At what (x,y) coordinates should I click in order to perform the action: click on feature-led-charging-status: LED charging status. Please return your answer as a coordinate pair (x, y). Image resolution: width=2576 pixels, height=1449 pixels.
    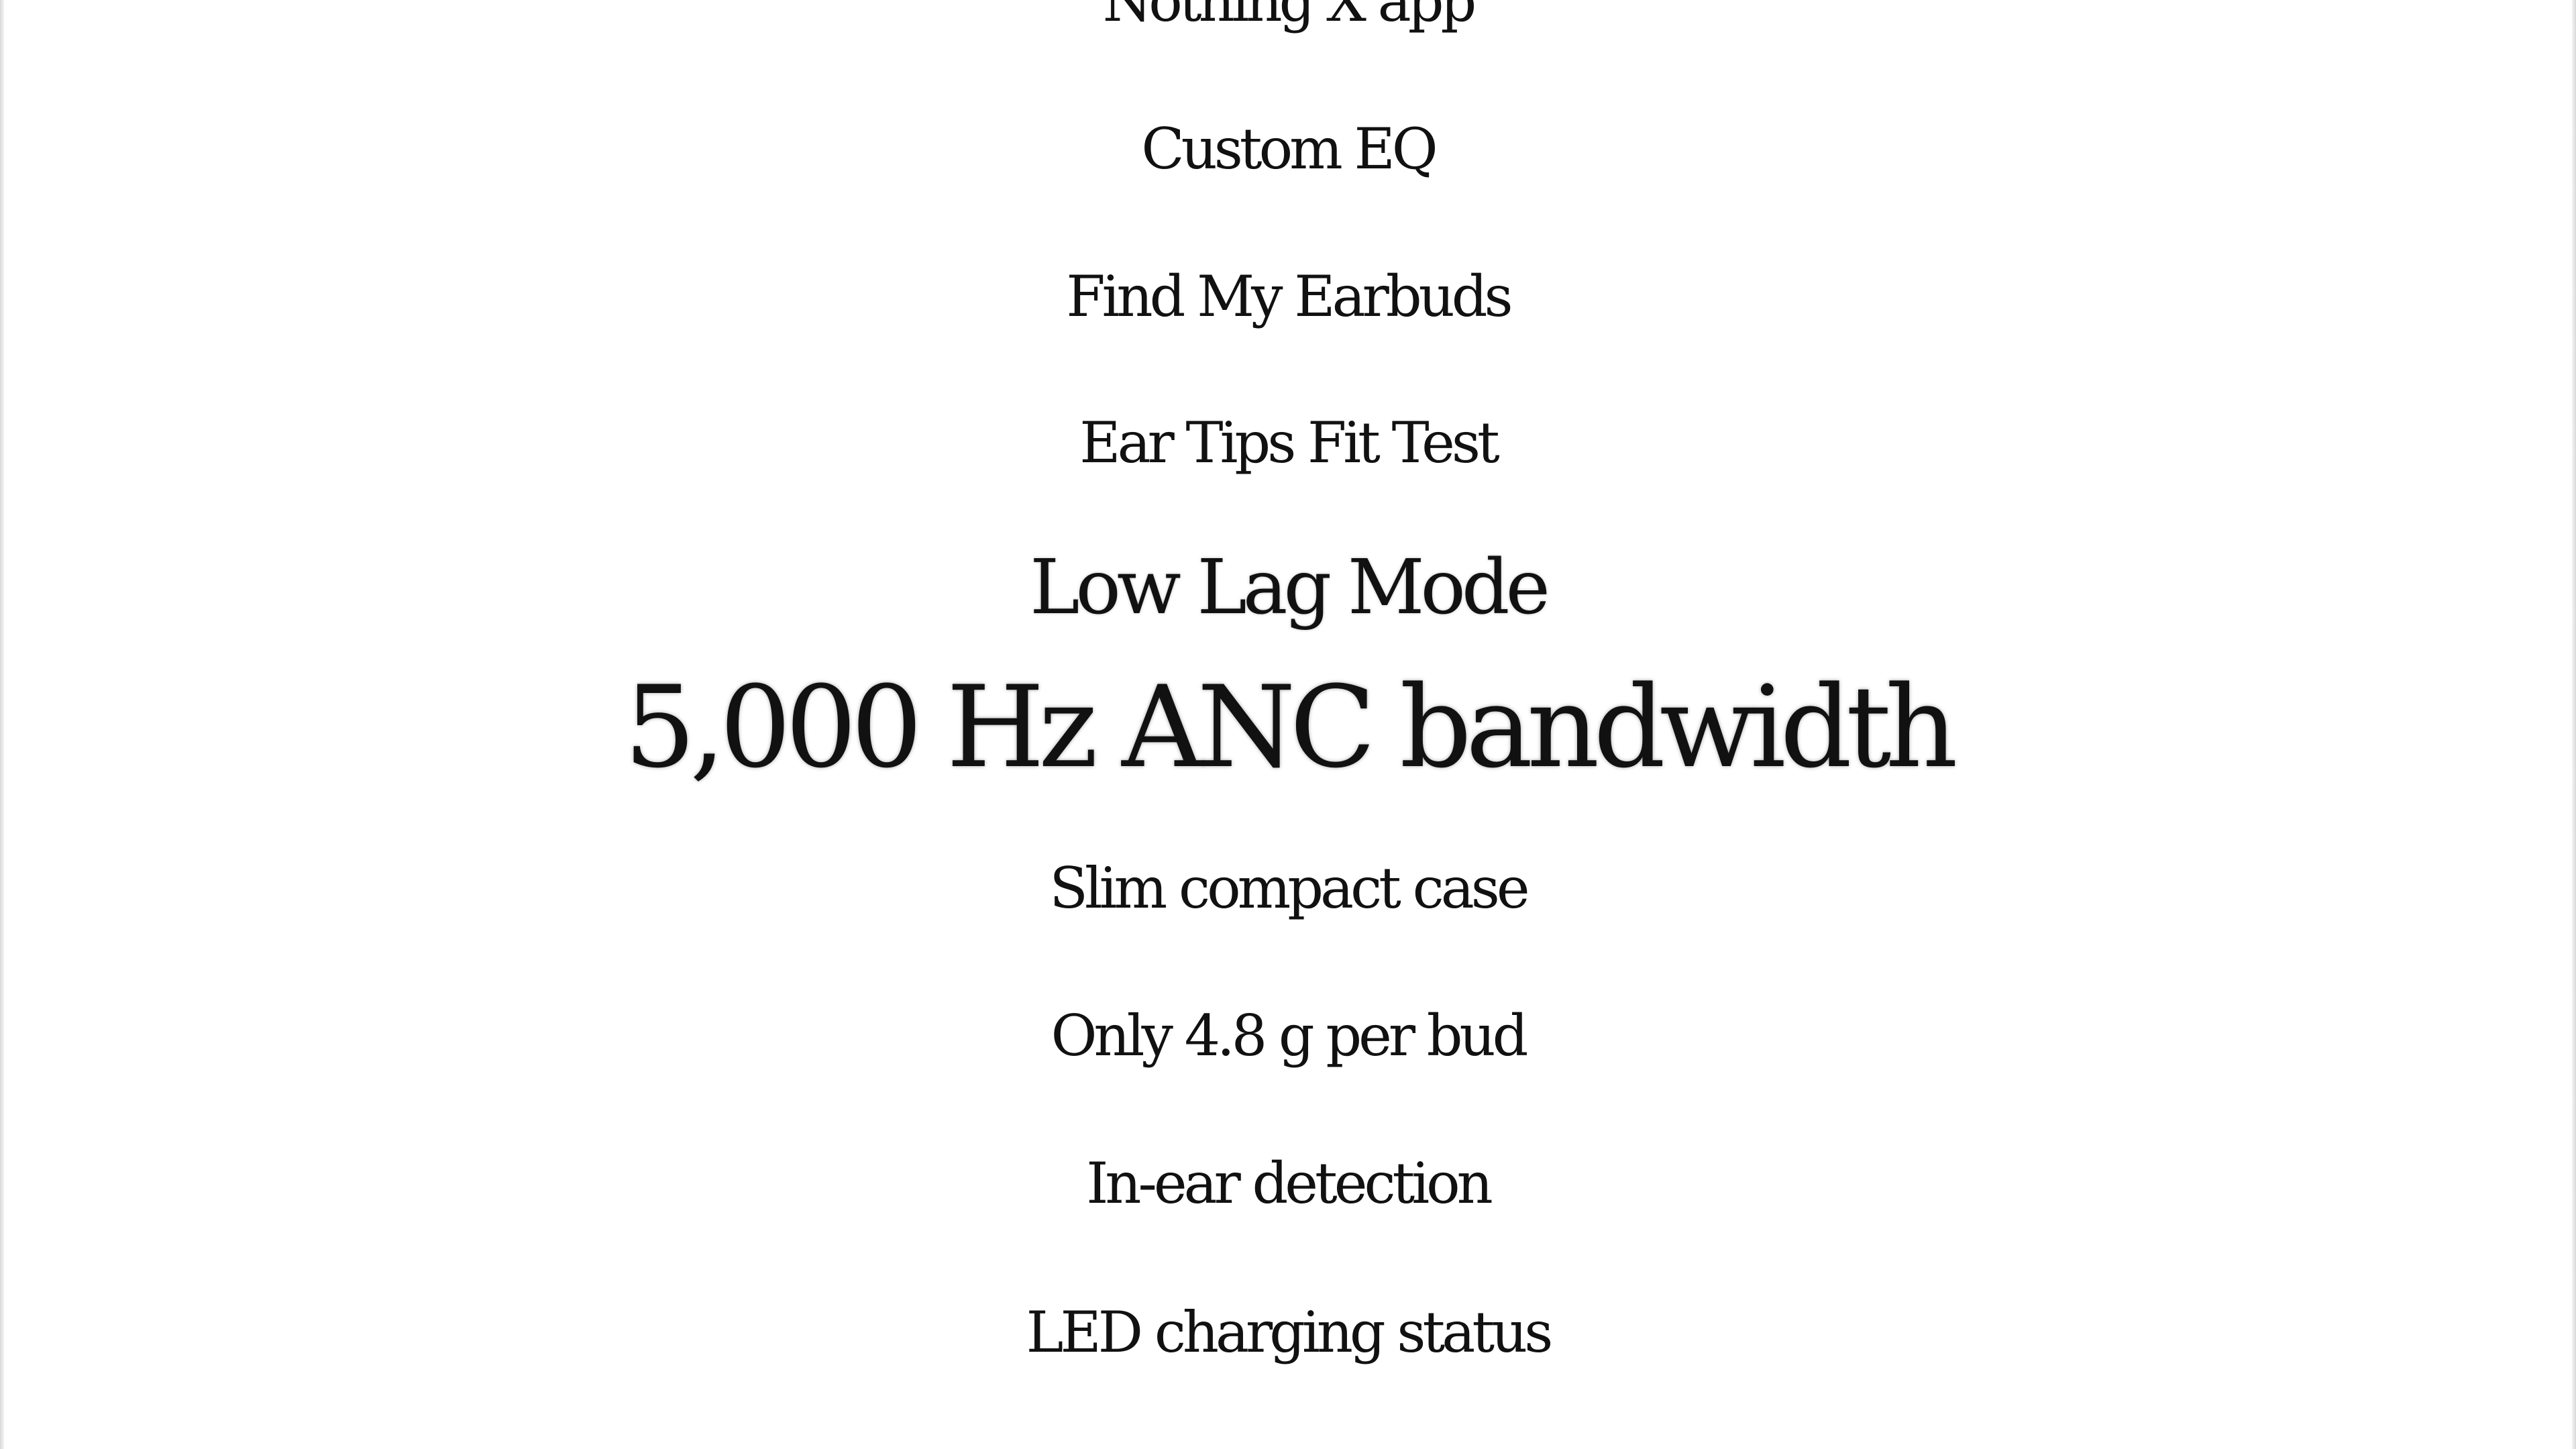
    Looking at the image, I should click on (1290, 1332).